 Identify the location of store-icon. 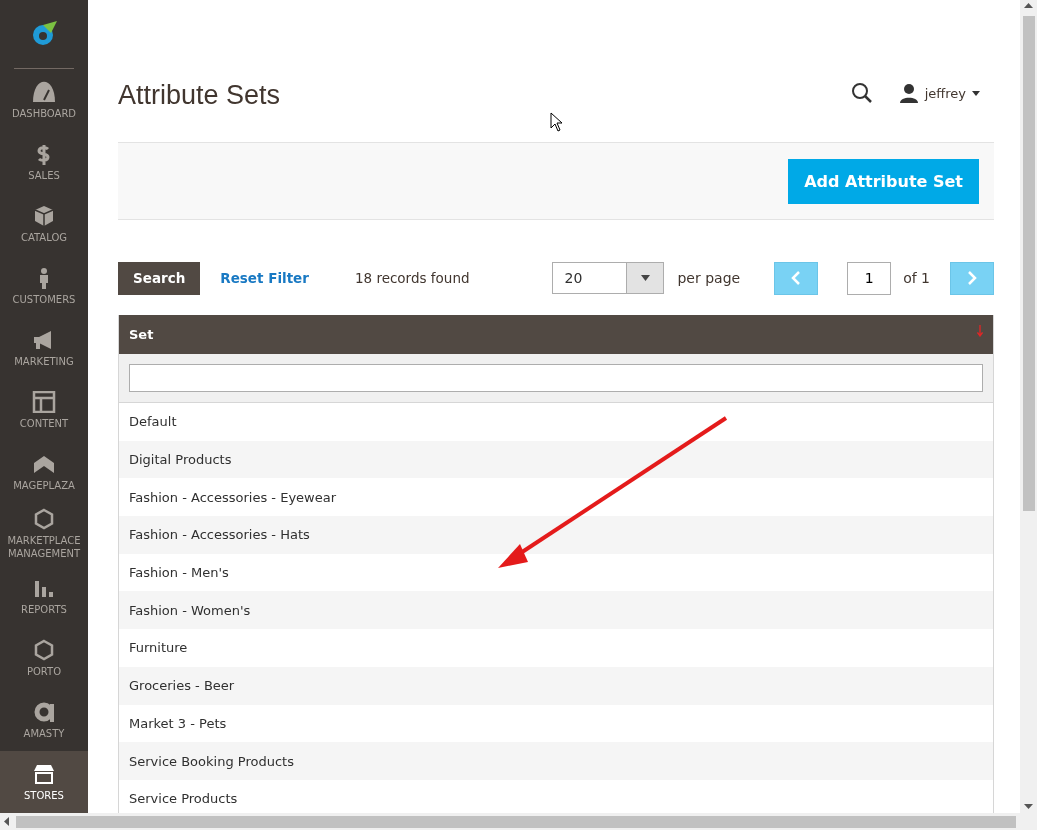
(44, 773).